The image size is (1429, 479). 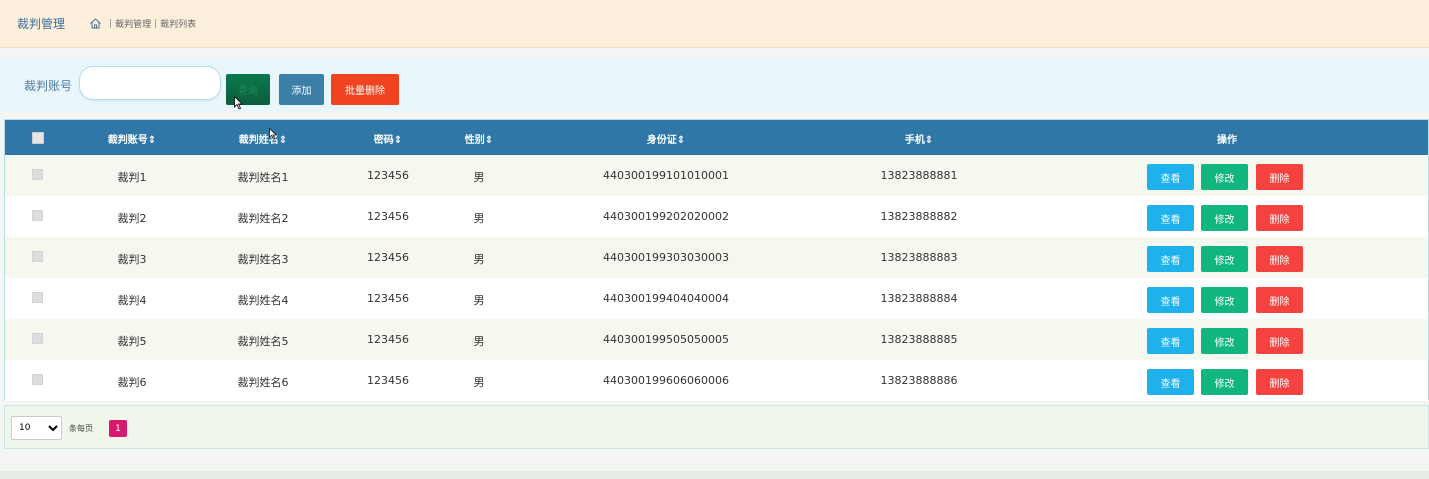 What do you see at coordinates (263, 259) in the screenshot?
I see `cell-name: 裁判姓名3` at bounding box center [263, 259].